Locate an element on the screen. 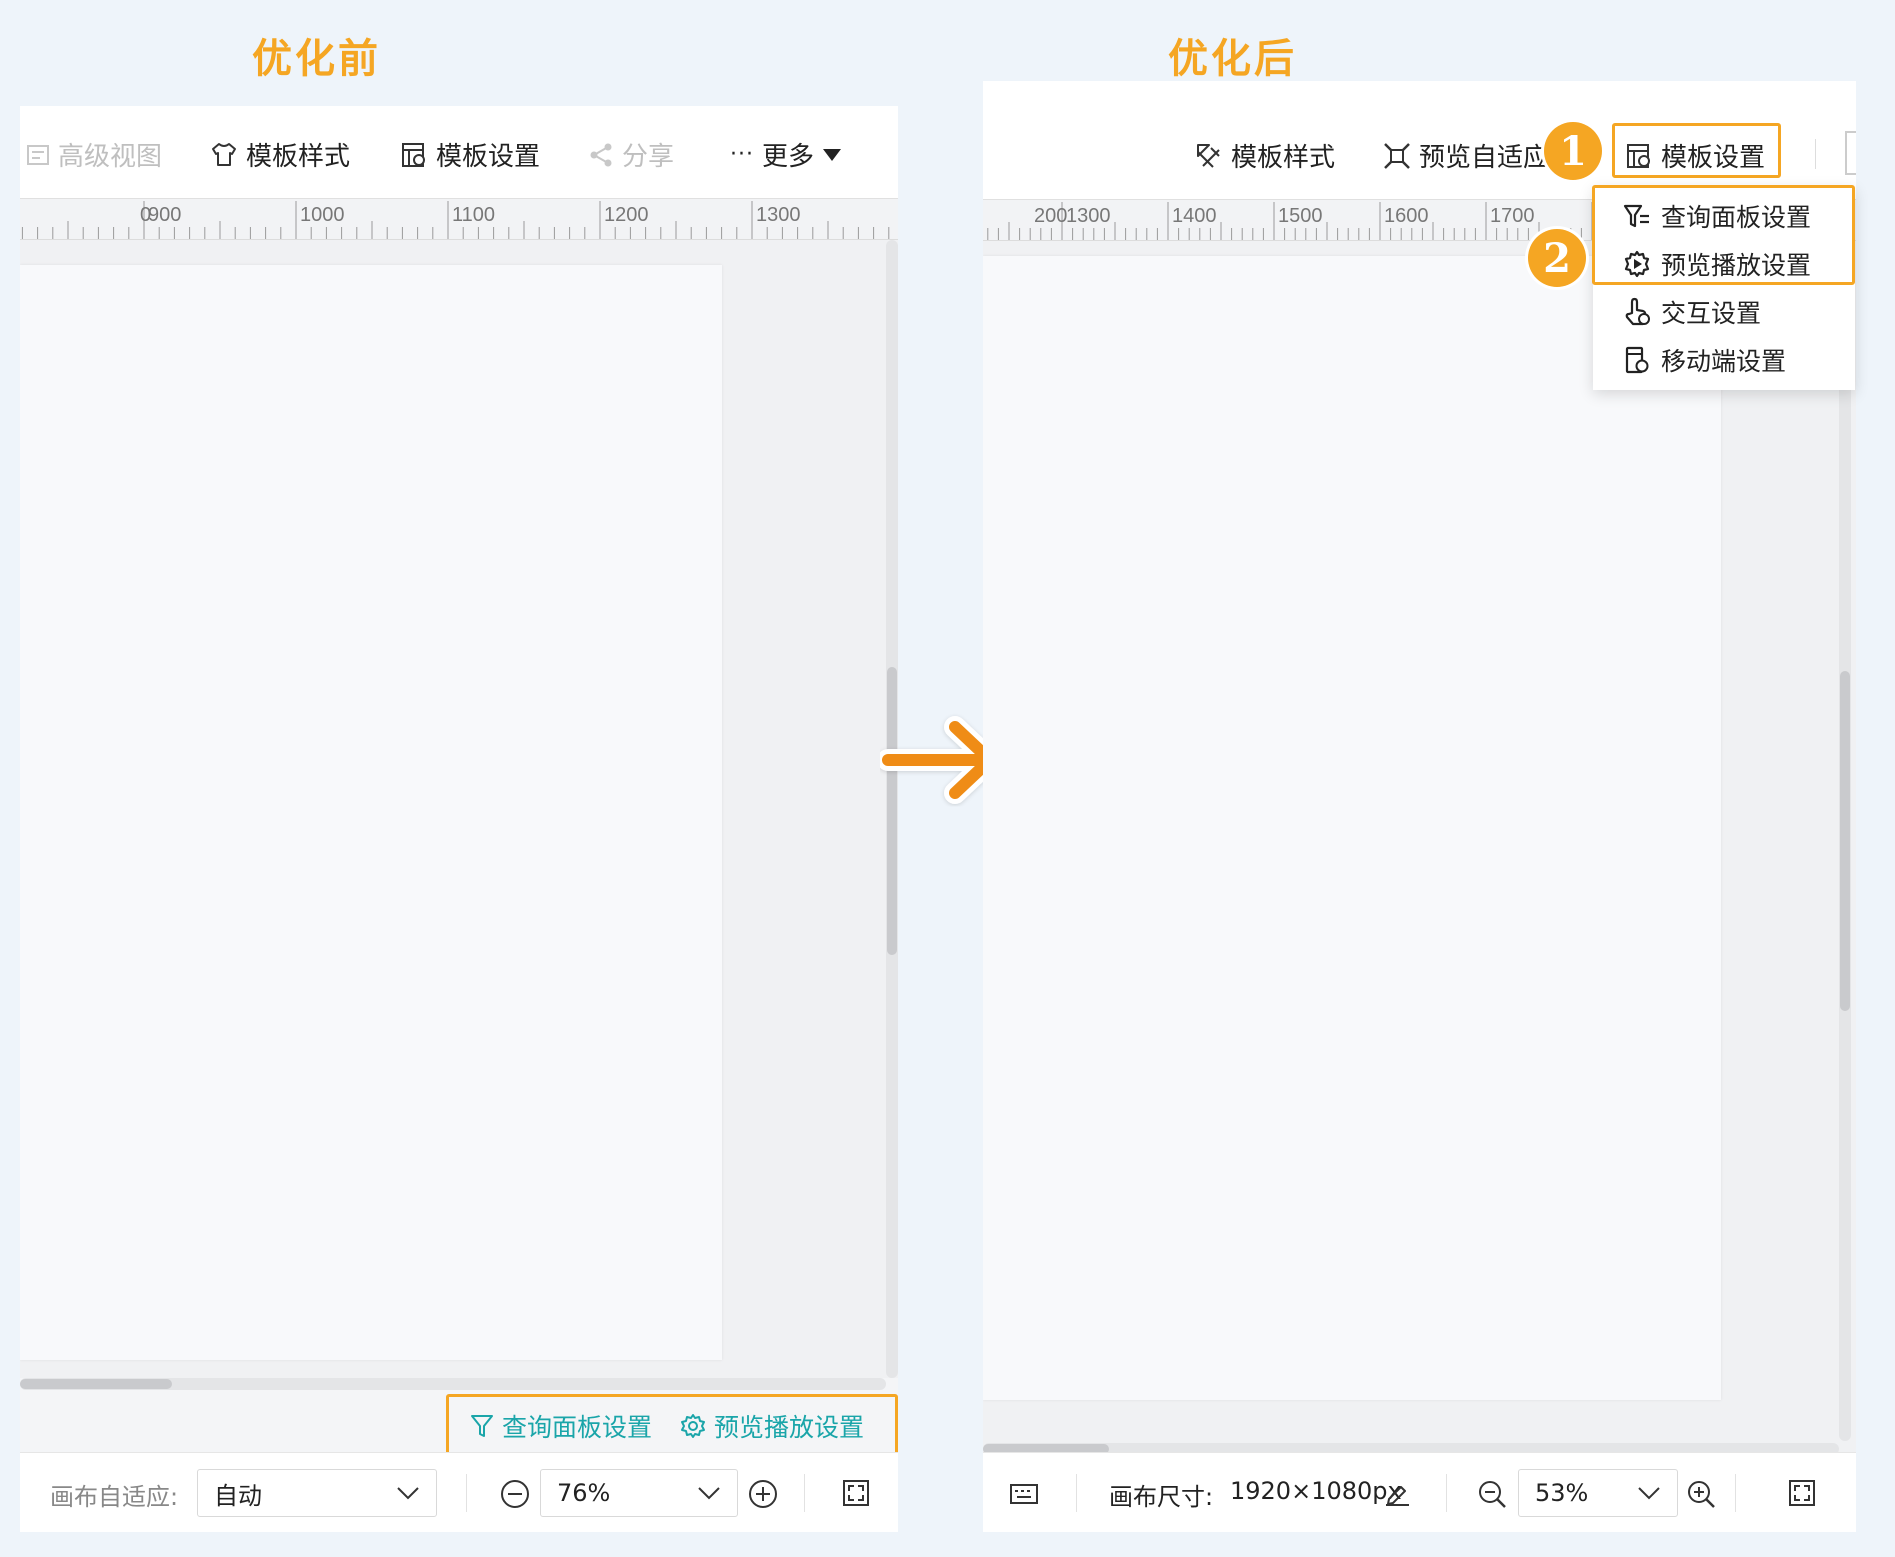 This screenshot has width=1895, height=1557. ruler-label: 200 is located at coordinates (1050, 216).